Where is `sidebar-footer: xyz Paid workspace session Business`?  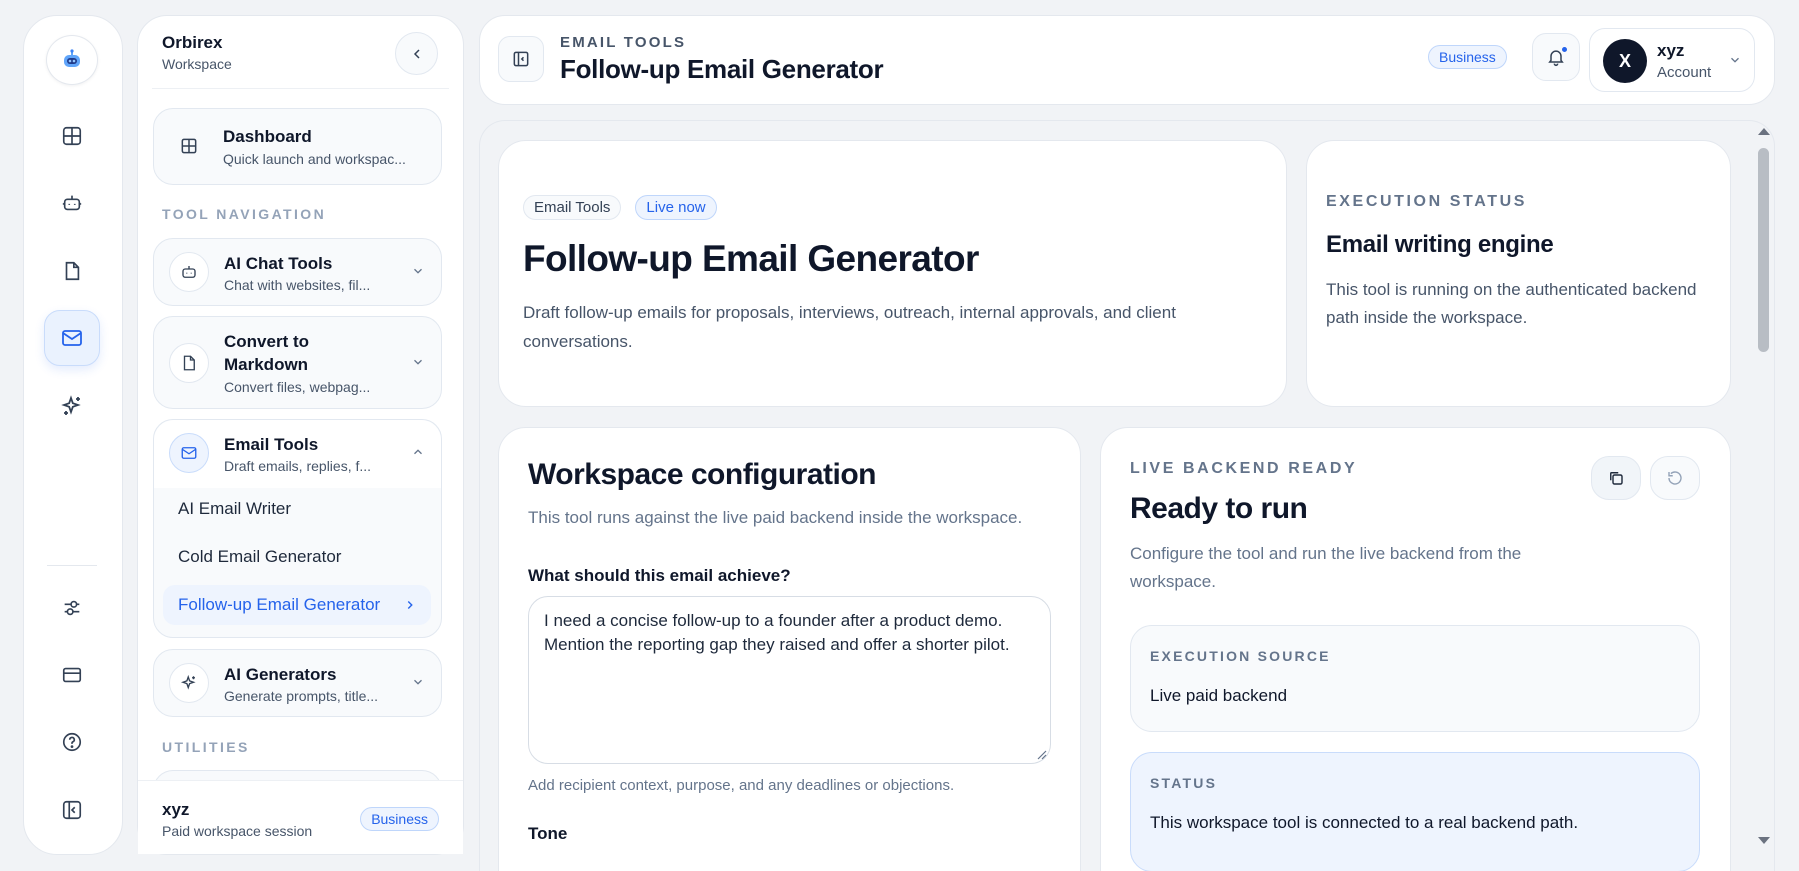
sidebar-footer: xyz Paid workspace session Business is located at coordinates (300, 817).